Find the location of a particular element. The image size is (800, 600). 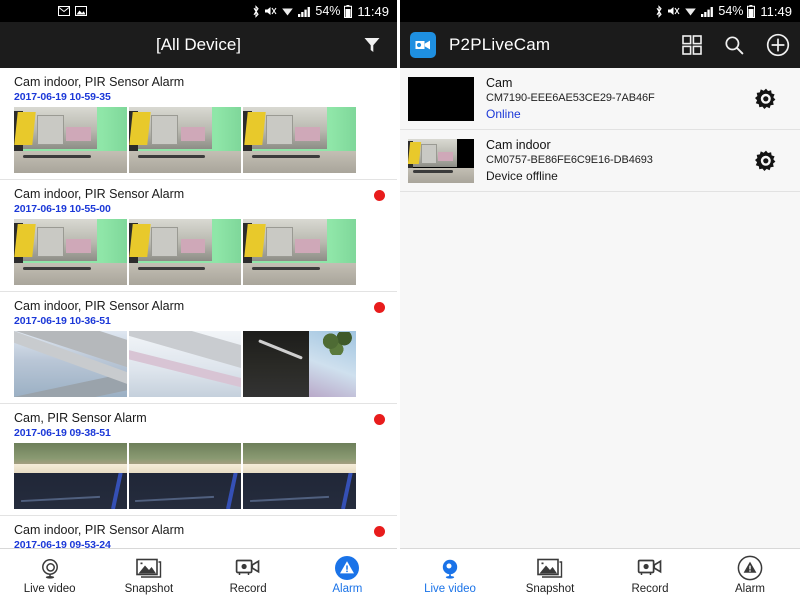

device-status: Device offline is located at coordinates (522, 176).